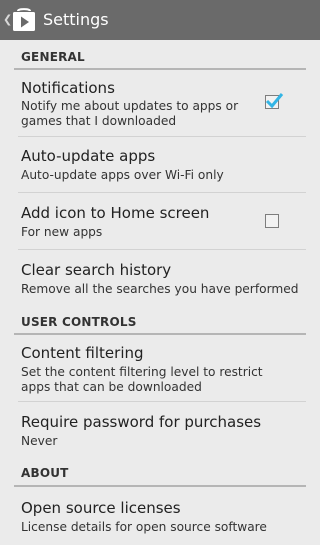 This screenshot has width=320, height=545. I want to click on setting-require-password: Require password for purchases Never, so click(160, 430).